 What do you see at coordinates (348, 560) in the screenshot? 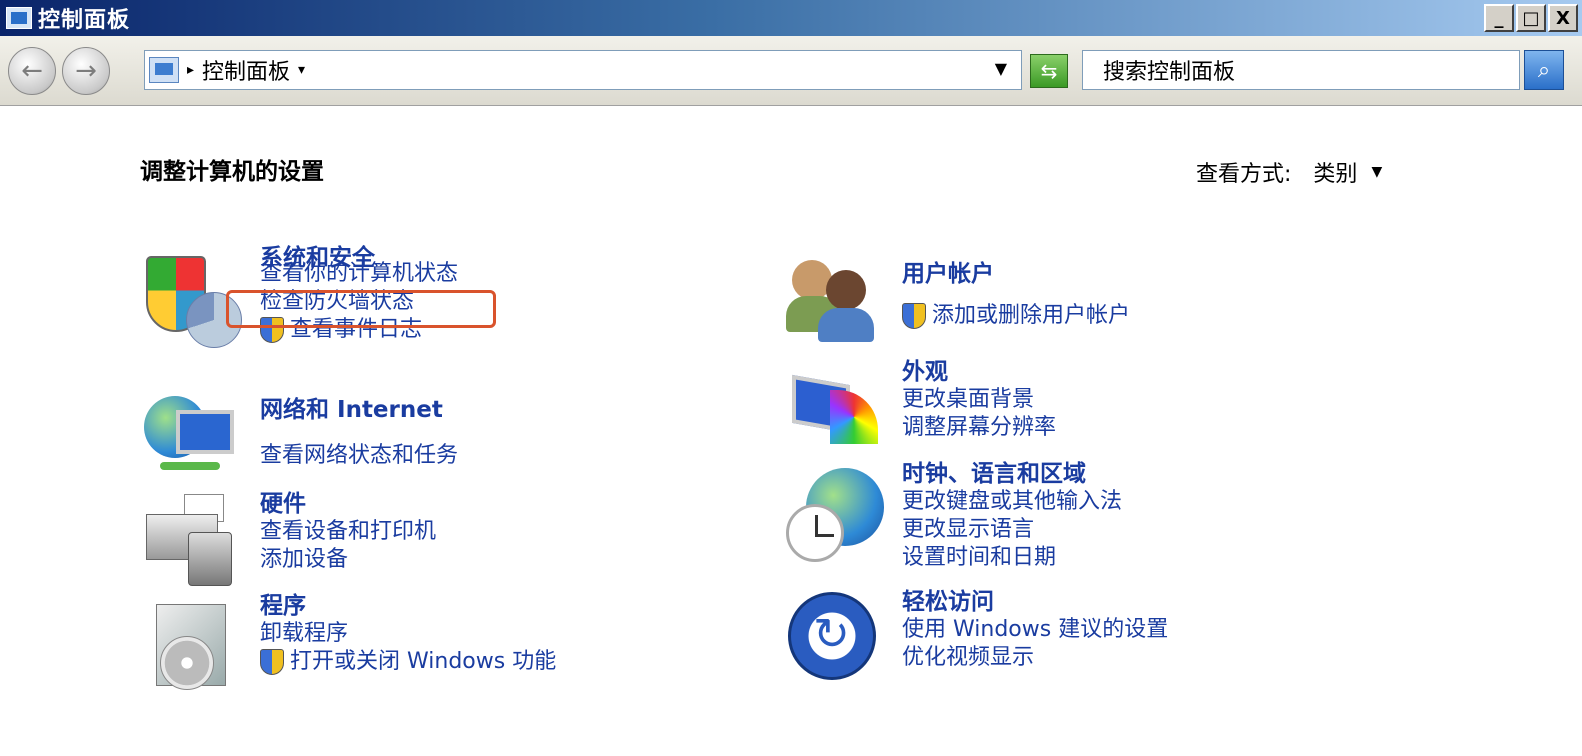
I see `link-add-device: 添加设备` at bounding box center [348, 560].